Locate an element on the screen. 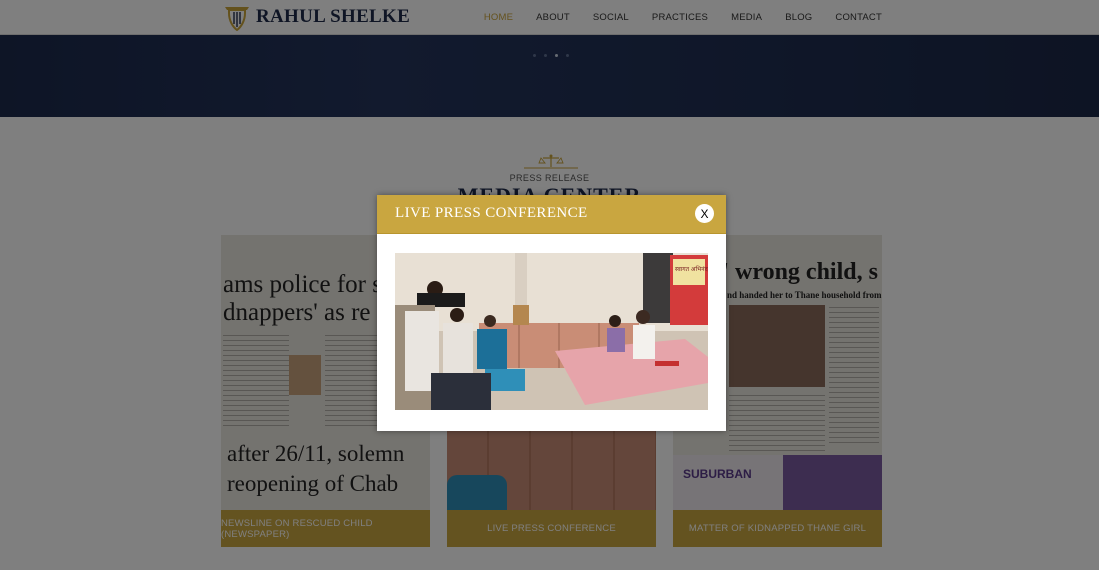  modal-header: LIVE PRESS CONFERENCE X is located at coordinates (551, 214).